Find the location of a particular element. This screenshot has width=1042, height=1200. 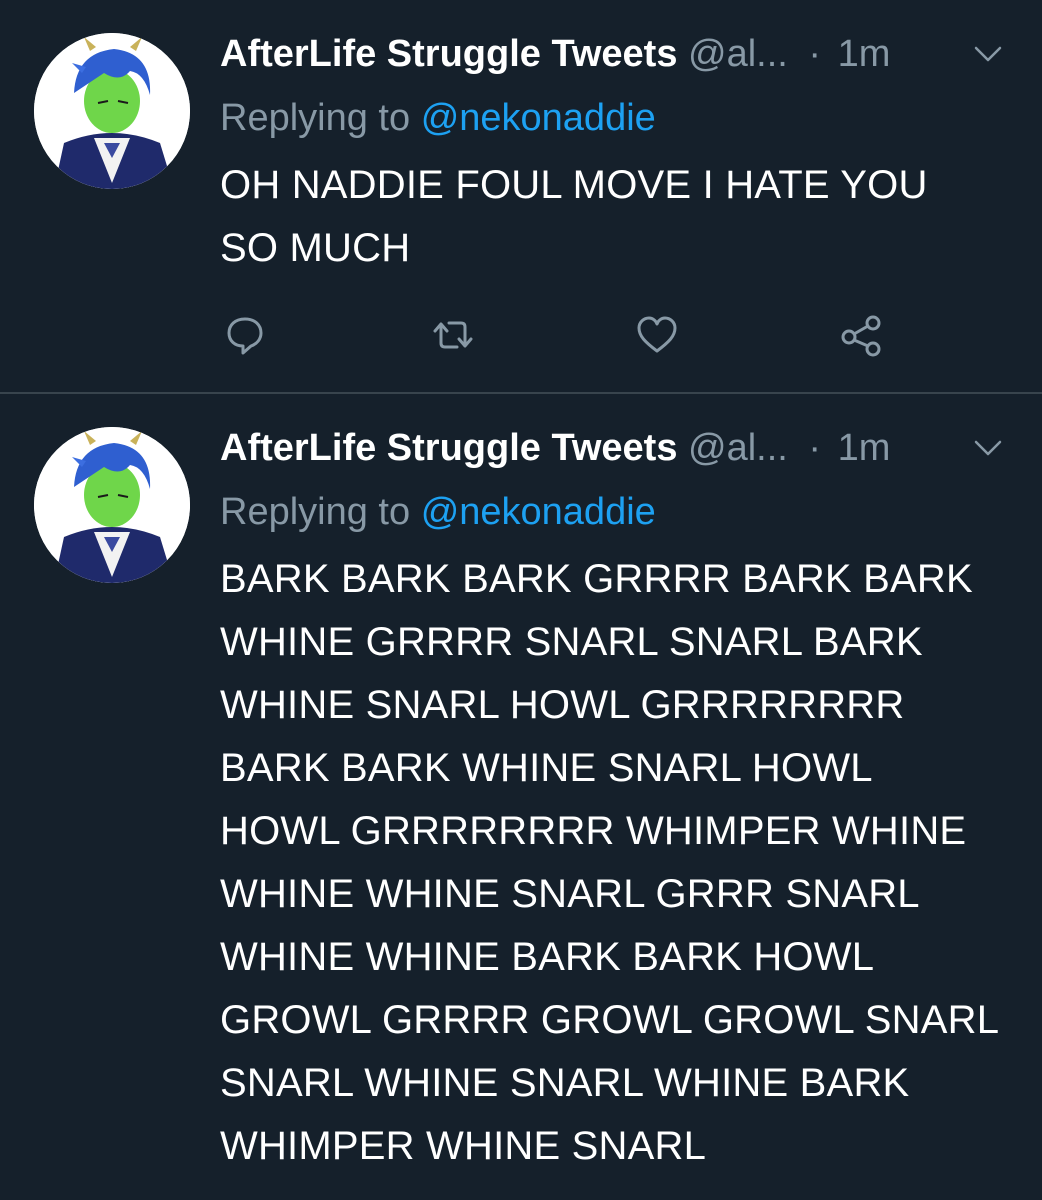

reply-icon is located at coordinates (245, 336).